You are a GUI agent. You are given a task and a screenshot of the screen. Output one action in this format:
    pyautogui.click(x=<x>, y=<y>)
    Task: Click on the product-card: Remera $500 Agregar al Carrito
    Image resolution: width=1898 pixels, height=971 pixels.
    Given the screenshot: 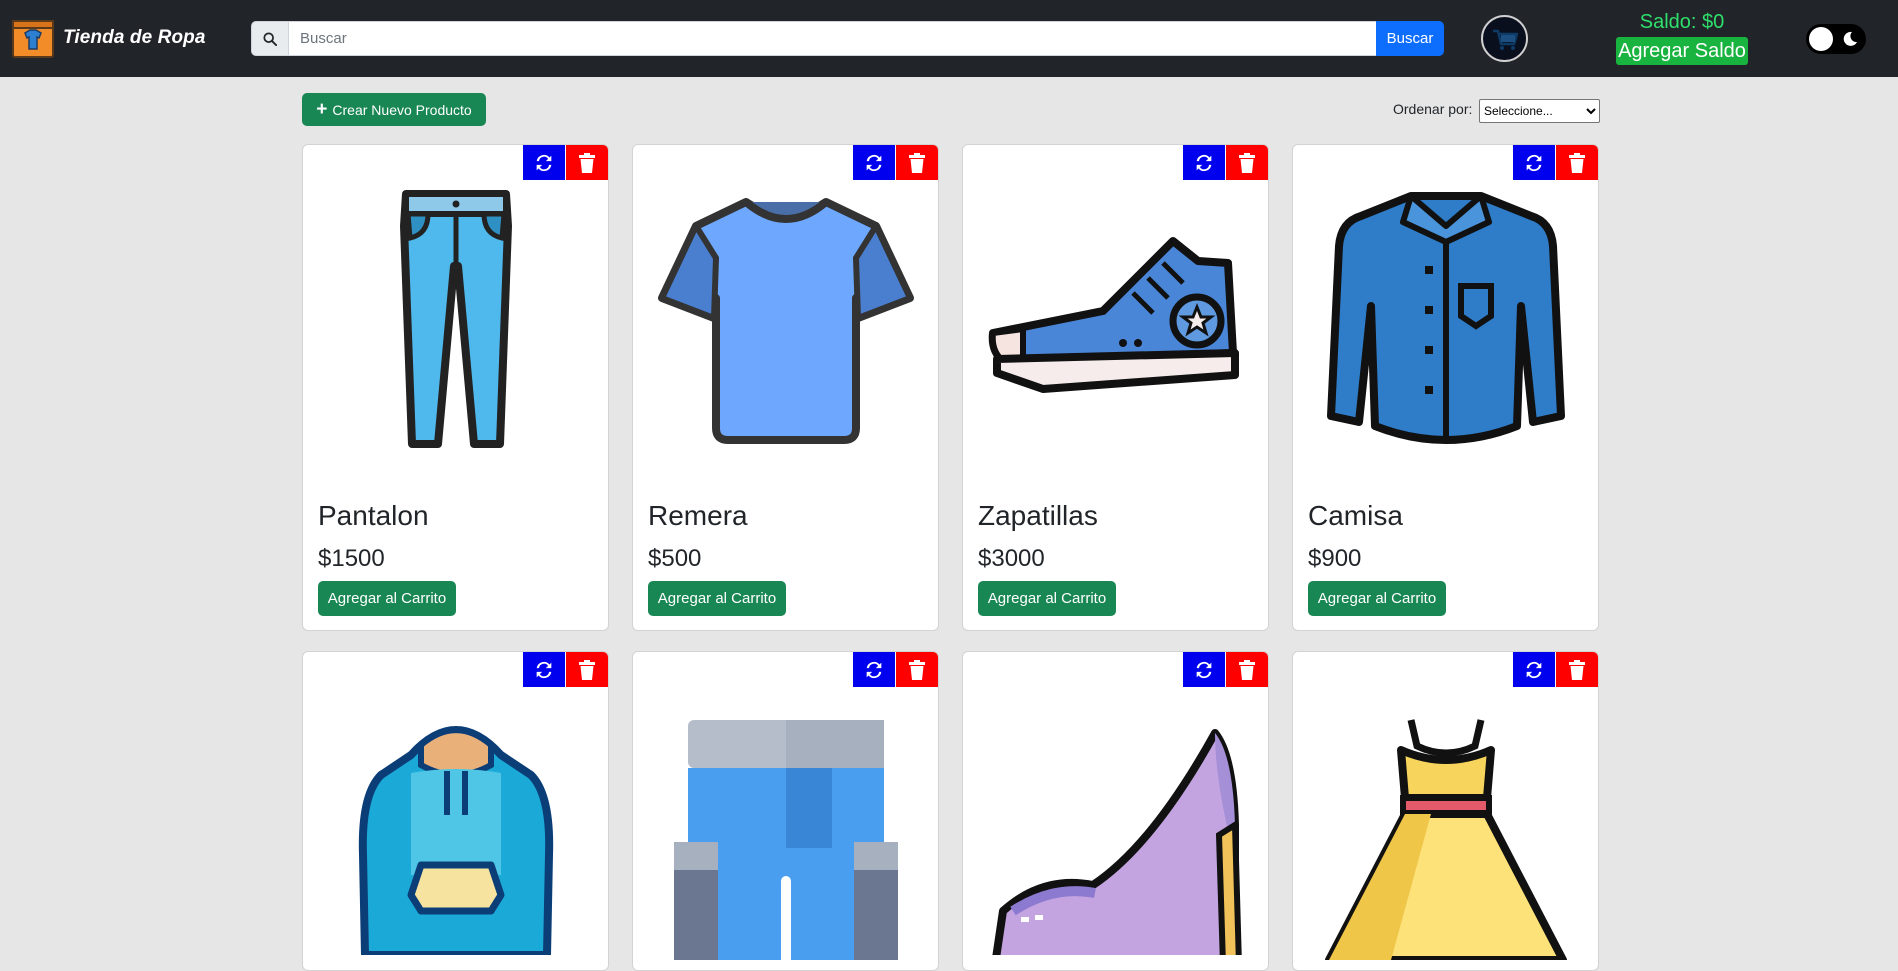 What is the action you would take?
    pyautogui.click(x=785, y=387)
    